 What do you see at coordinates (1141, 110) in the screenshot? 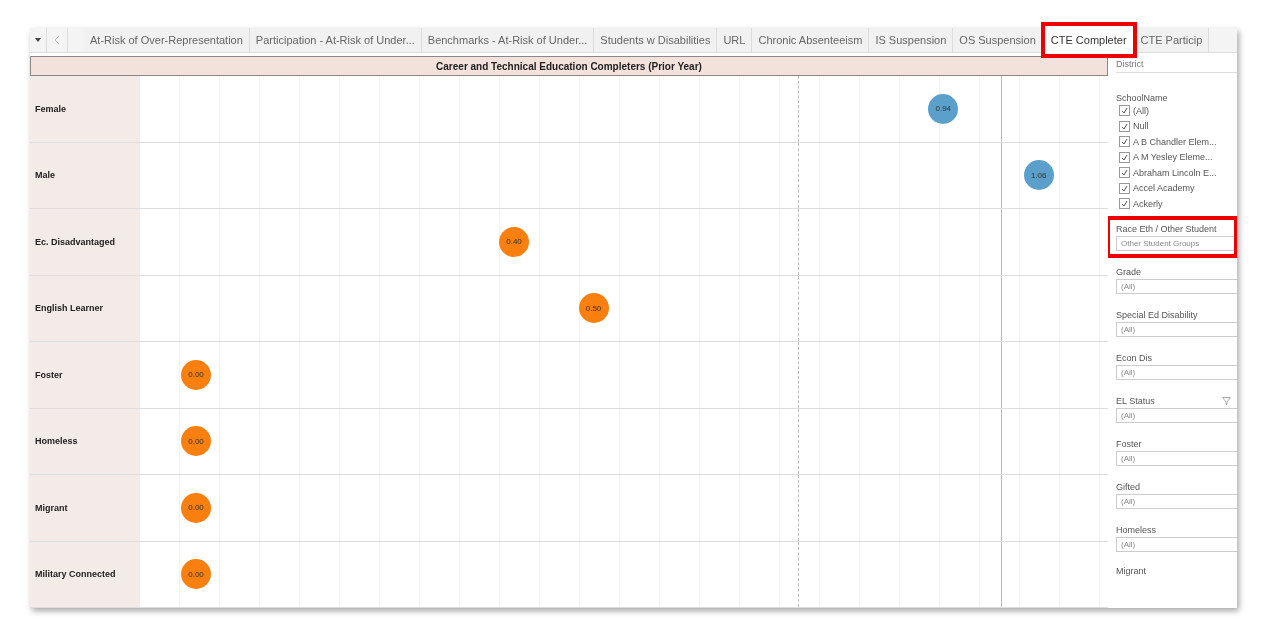
I see `option-label: (All)` at bounding box center [1141, 110].